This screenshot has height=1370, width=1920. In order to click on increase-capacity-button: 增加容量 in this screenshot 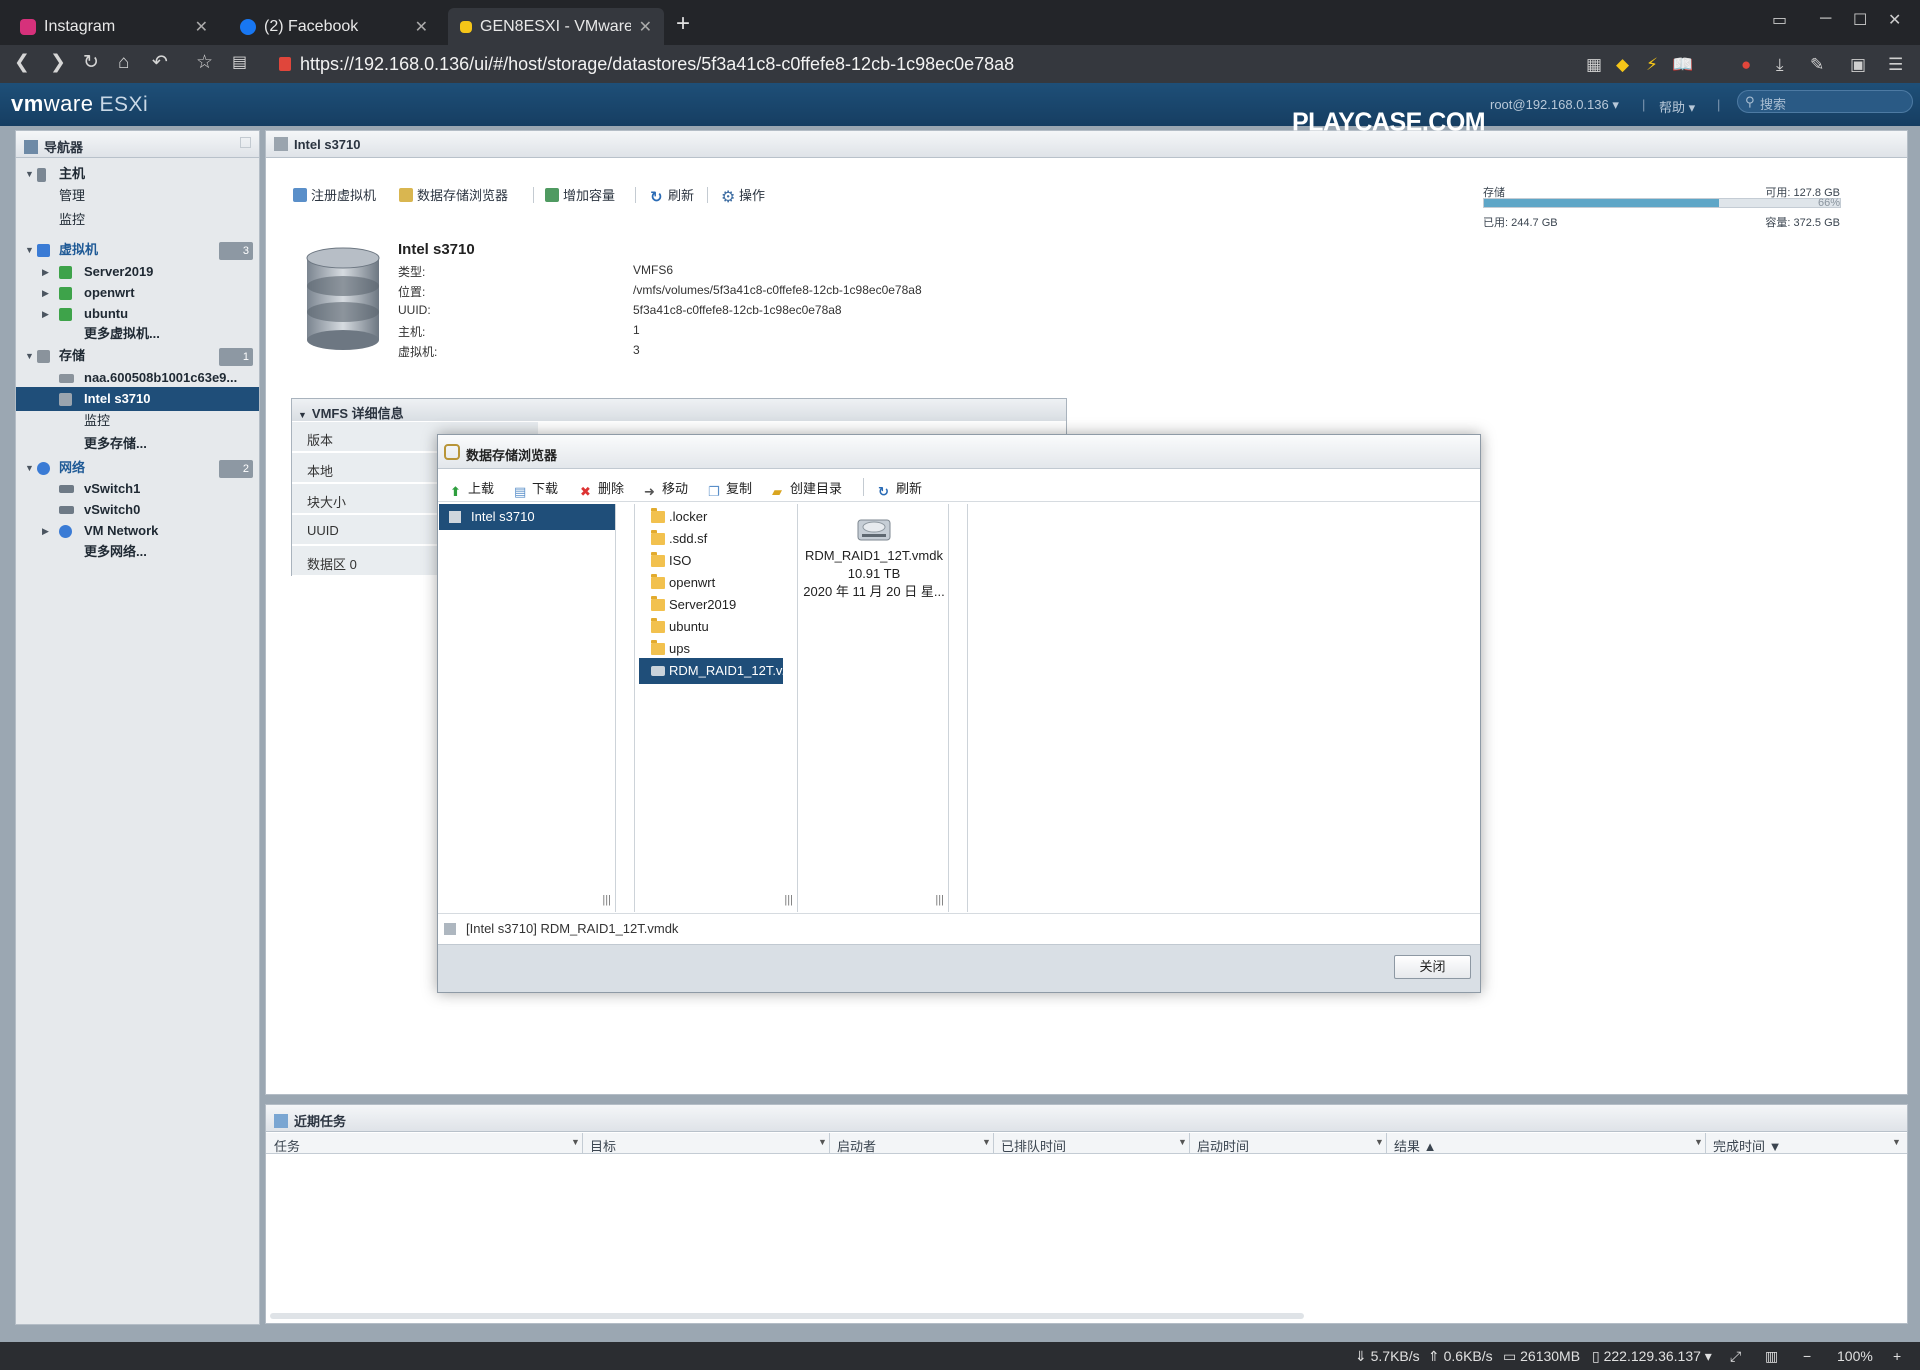, I will do `click(580, 194)`.